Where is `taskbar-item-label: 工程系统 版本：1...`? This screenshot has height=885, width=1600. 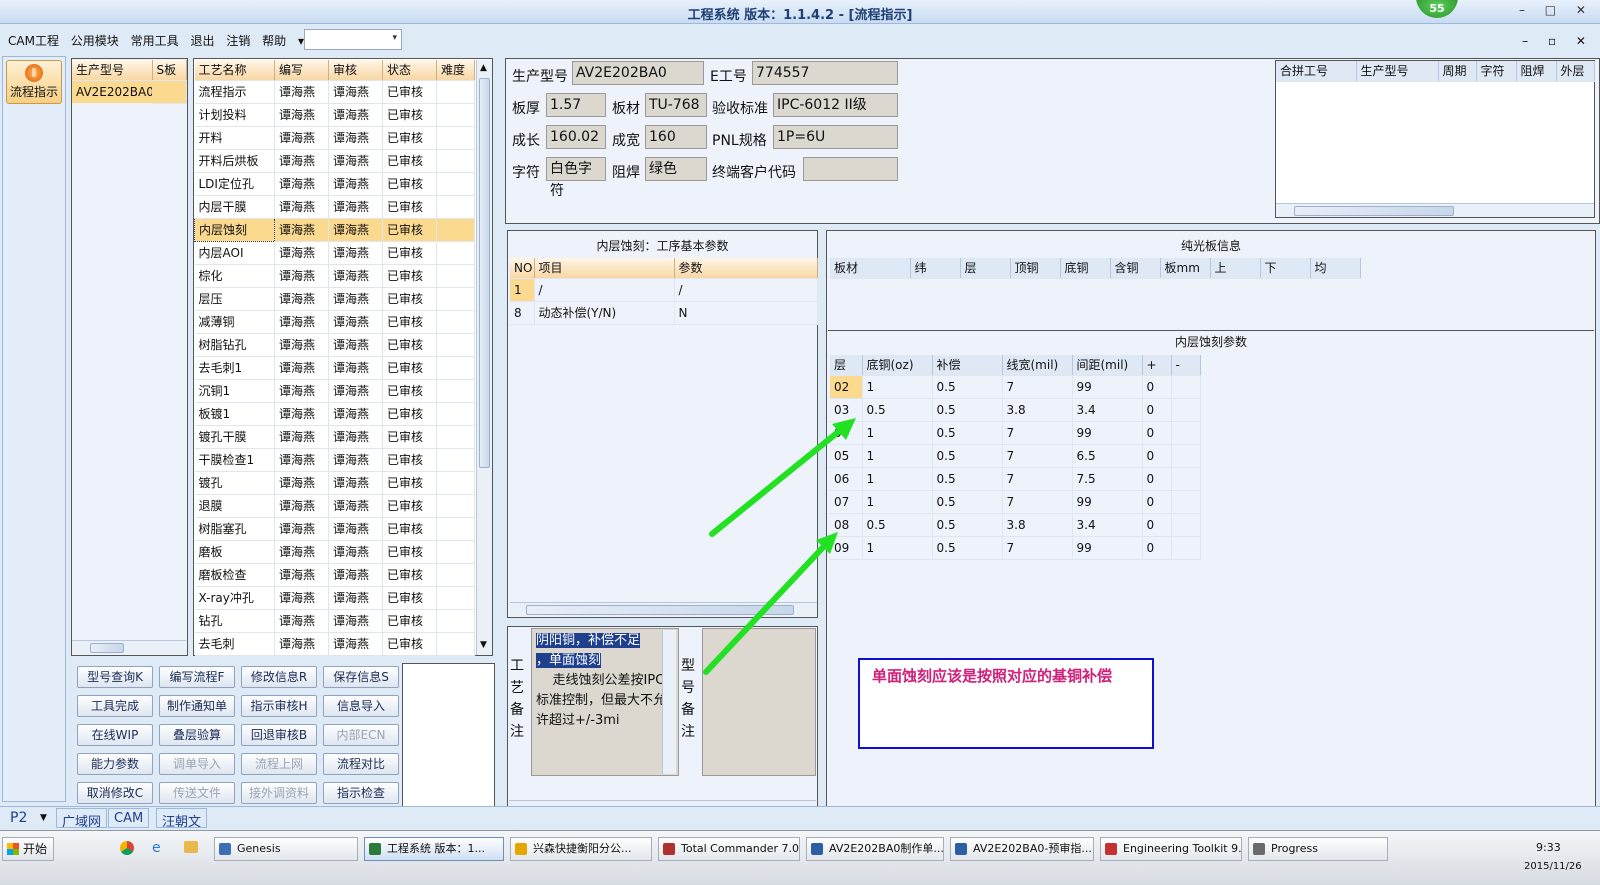
taskbar-item-label: 工程系统 版本：1... is located at coordinates (436, 848).